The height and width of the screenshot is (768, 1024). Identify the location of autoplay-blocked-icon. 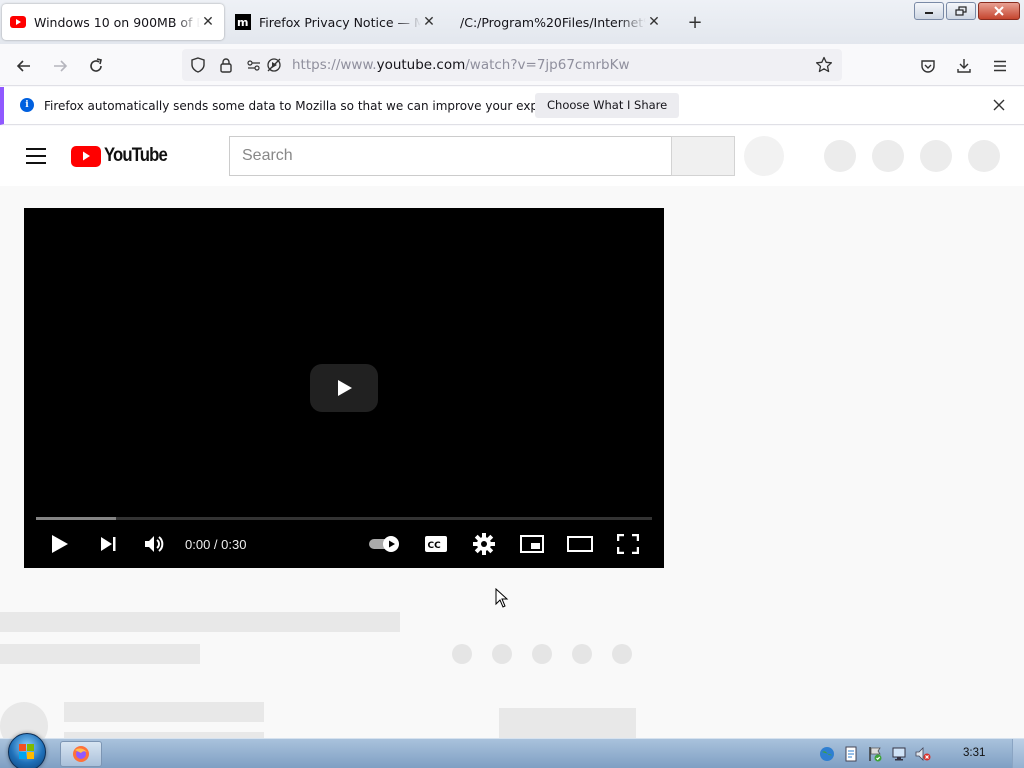
(274, 65).